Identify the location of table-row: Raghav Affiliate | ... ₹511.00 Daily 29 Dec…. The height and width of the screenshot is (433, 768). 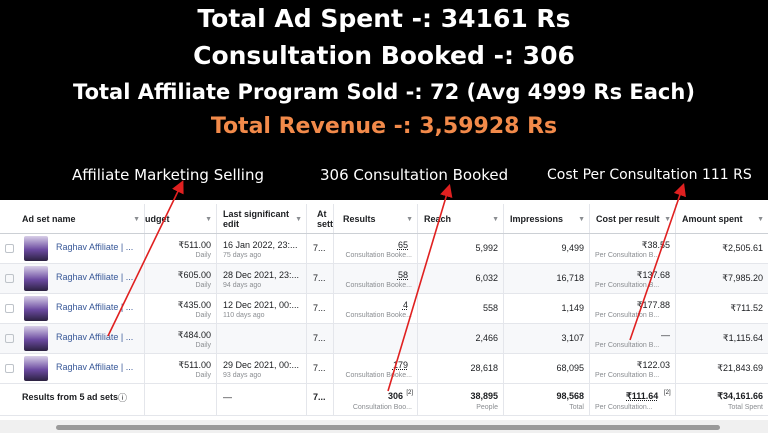
(384, 369).